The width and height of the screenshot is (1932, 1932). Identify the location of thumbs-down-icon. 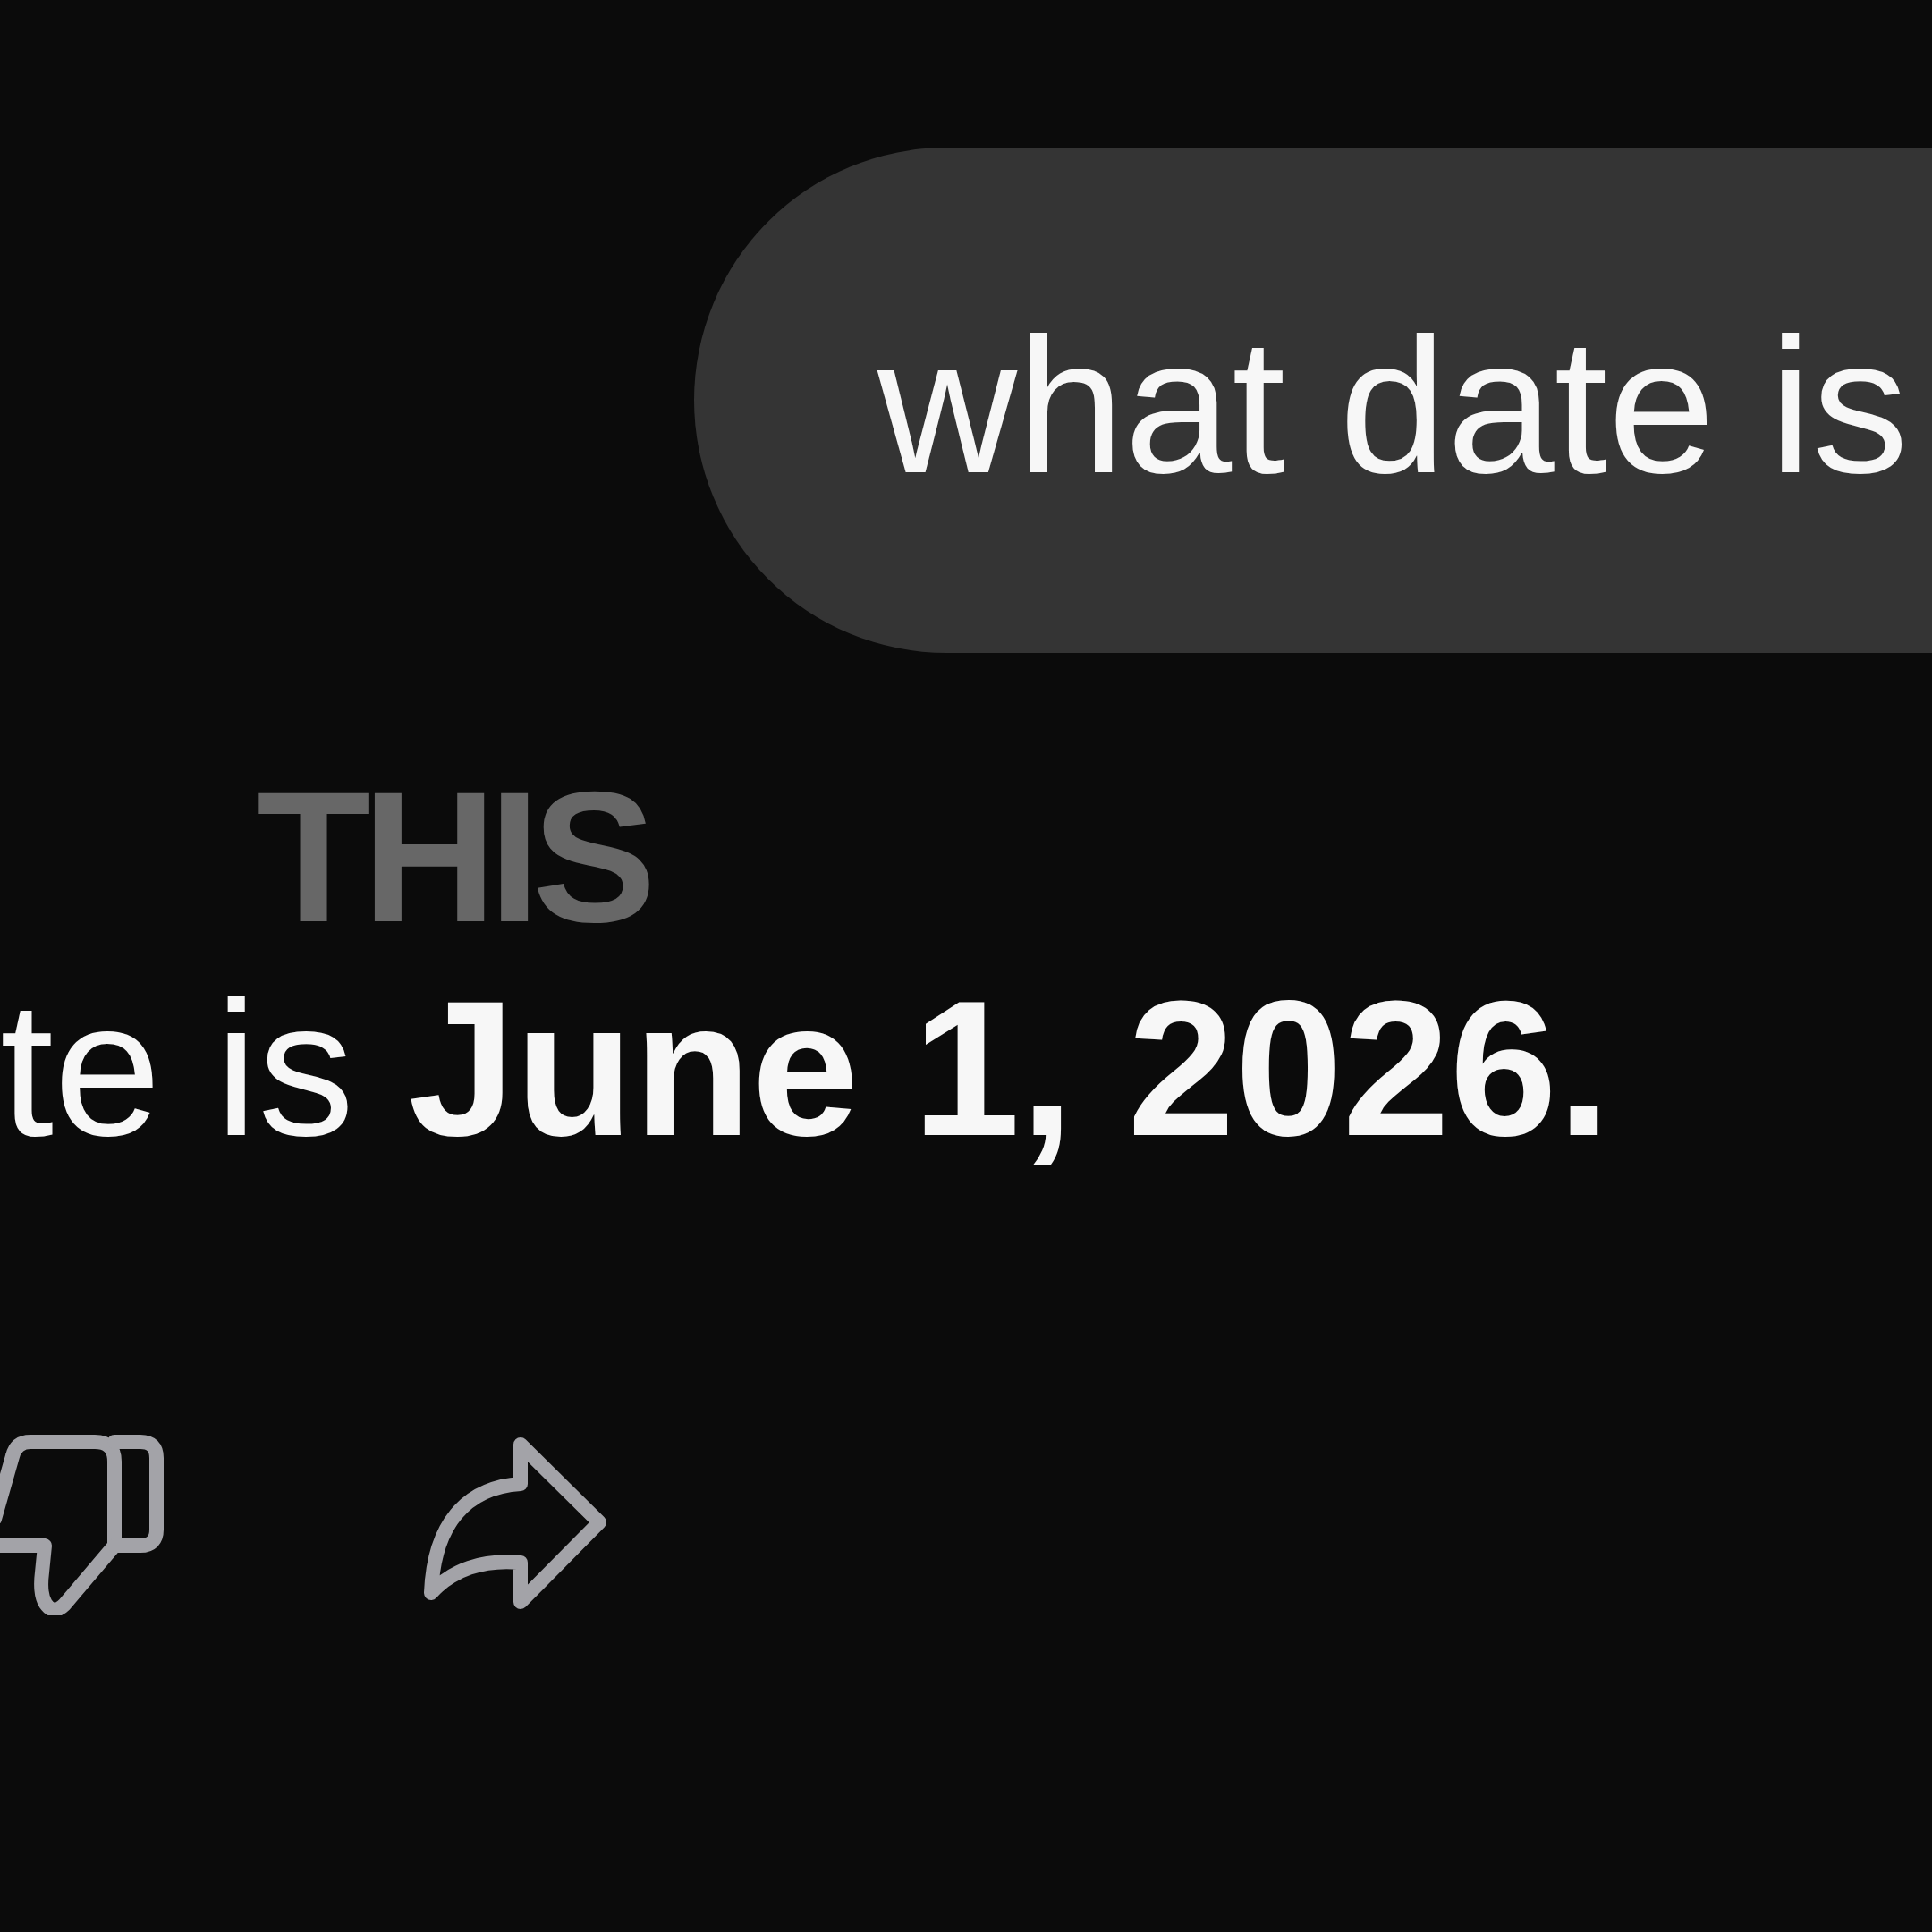
(82, 1524).